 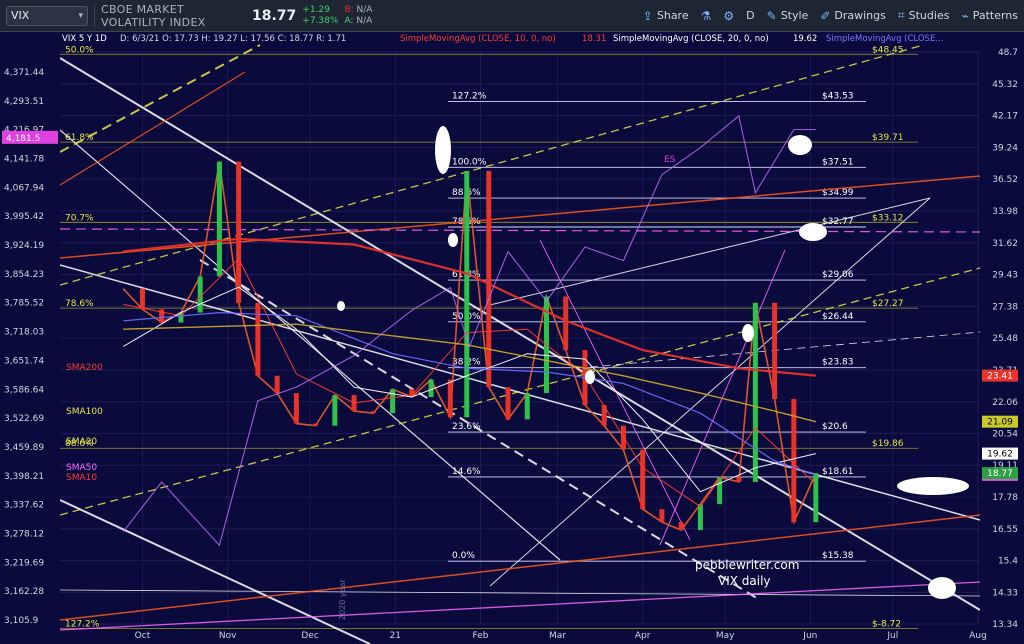 What do you see at coordinates (23, 139) in the screenshot?
I see `left-price-label: 4,181.5` at bounding box center [23, 139].